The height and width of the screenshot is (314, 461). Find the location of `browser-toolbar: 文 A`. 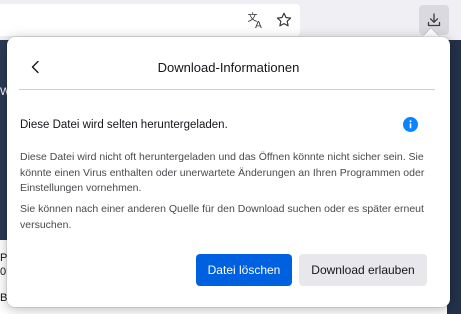

browser-toolbar: 文 A is located at coordinates (230, 20).